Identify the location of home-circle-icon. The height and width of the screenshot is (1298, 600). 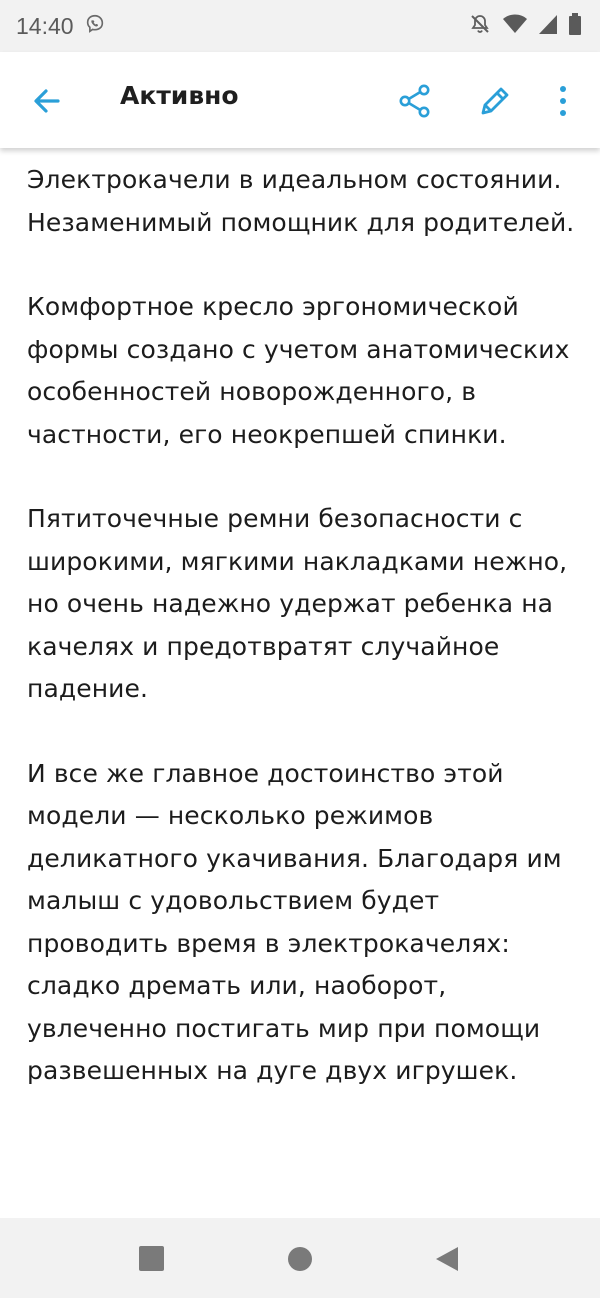
(300, 1259).